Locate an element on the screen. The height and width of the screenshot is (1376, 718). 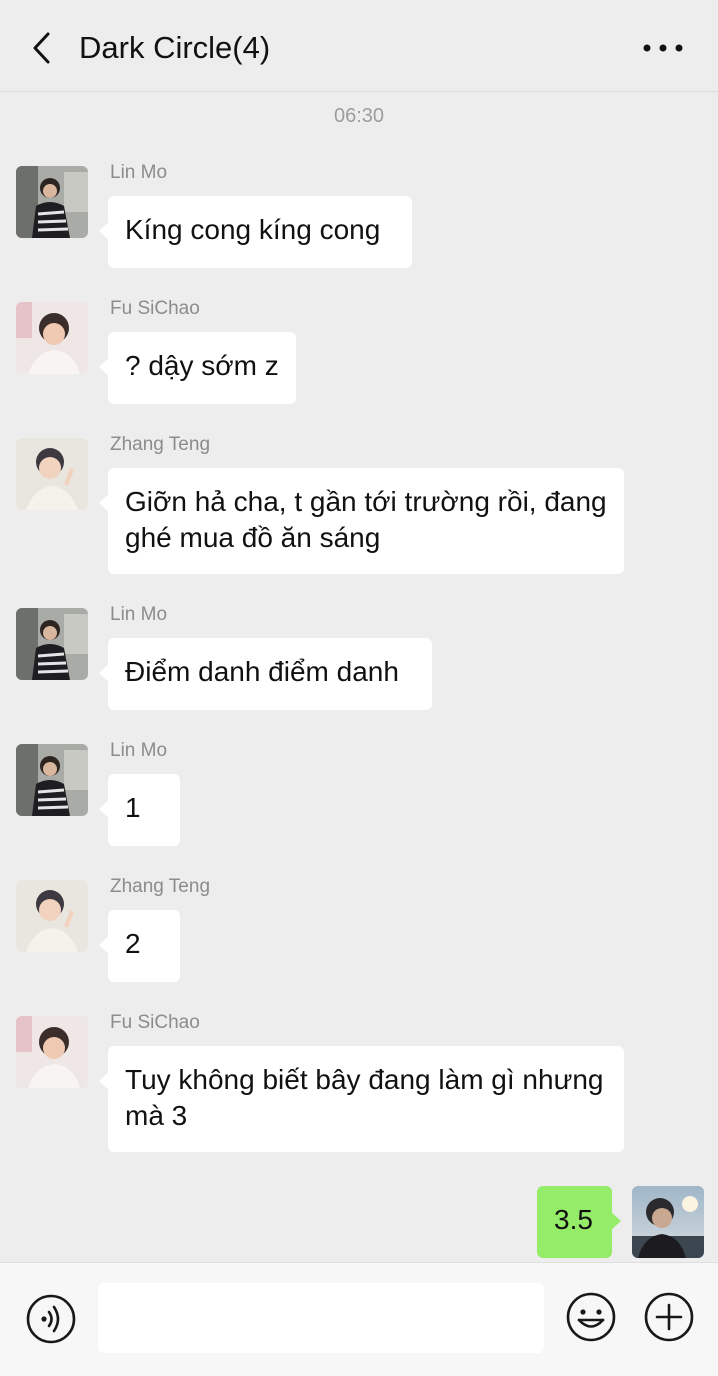
input-bar is located at coordinates (359, 1319).